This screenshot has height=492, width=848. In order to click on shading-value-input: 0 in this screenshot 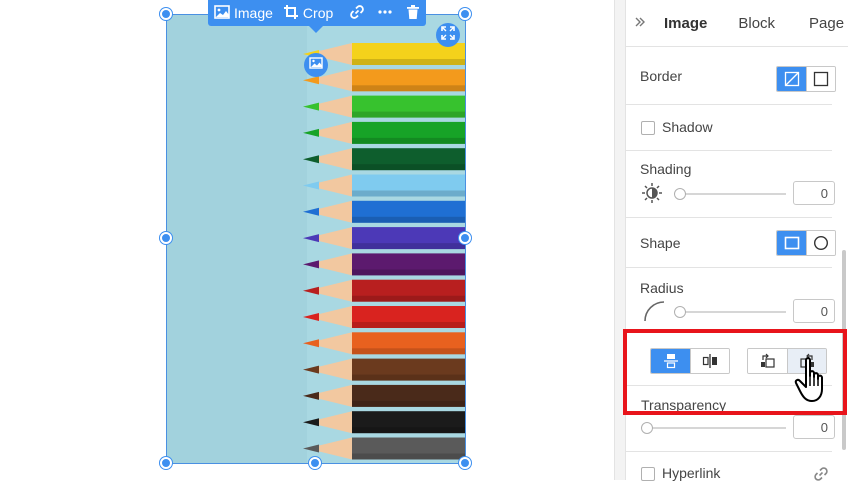, I will do `click(814, 193)`.